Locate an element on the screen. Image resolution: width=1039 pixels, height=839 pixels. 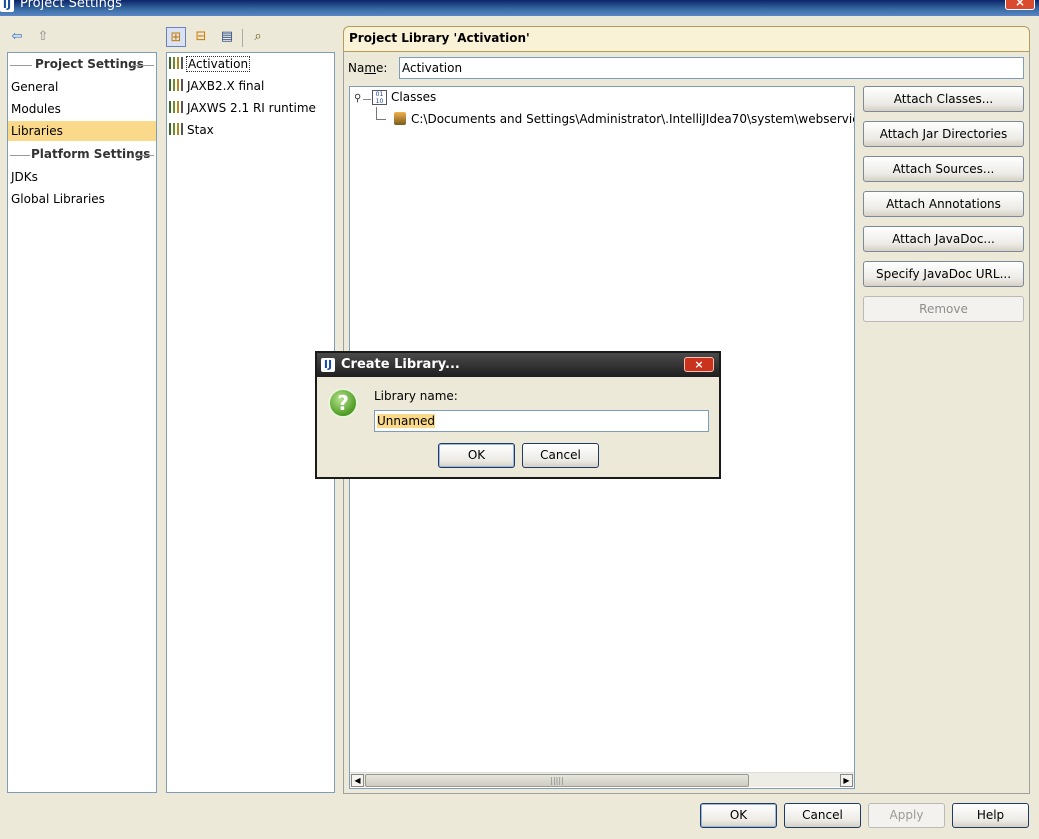
scroll-left-icon: ◀ is located at coordinates (357, 780).